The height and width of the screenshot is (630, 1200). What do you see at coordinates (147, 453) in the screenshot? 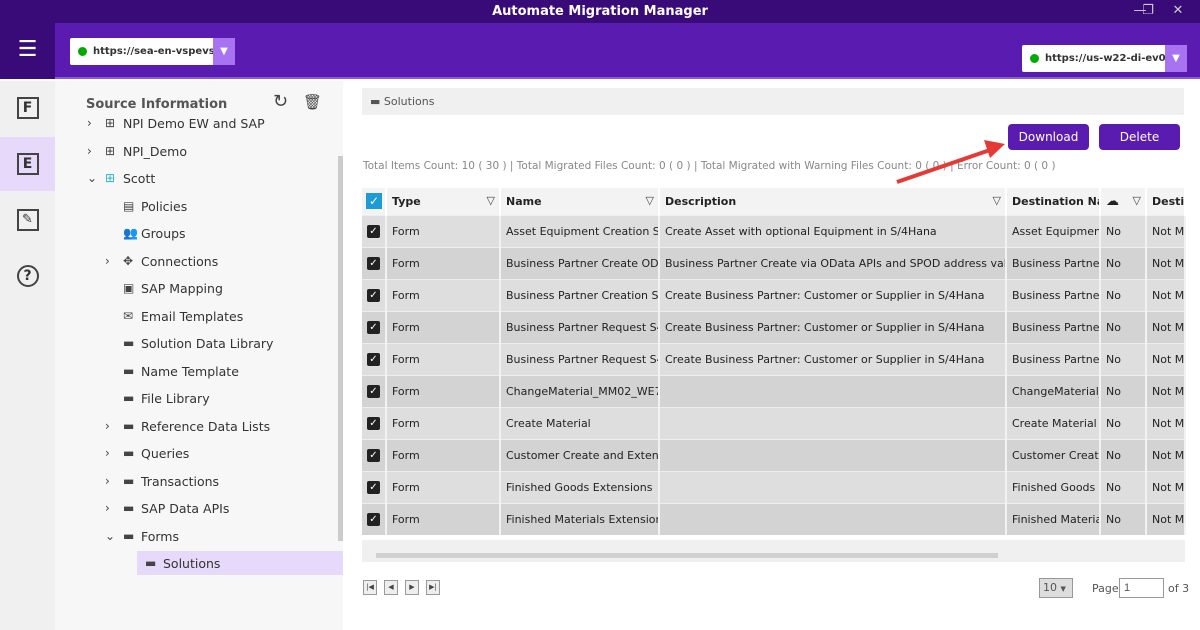
I see `tree-item: › ▬ Queries` at bounding box center [147, 453].